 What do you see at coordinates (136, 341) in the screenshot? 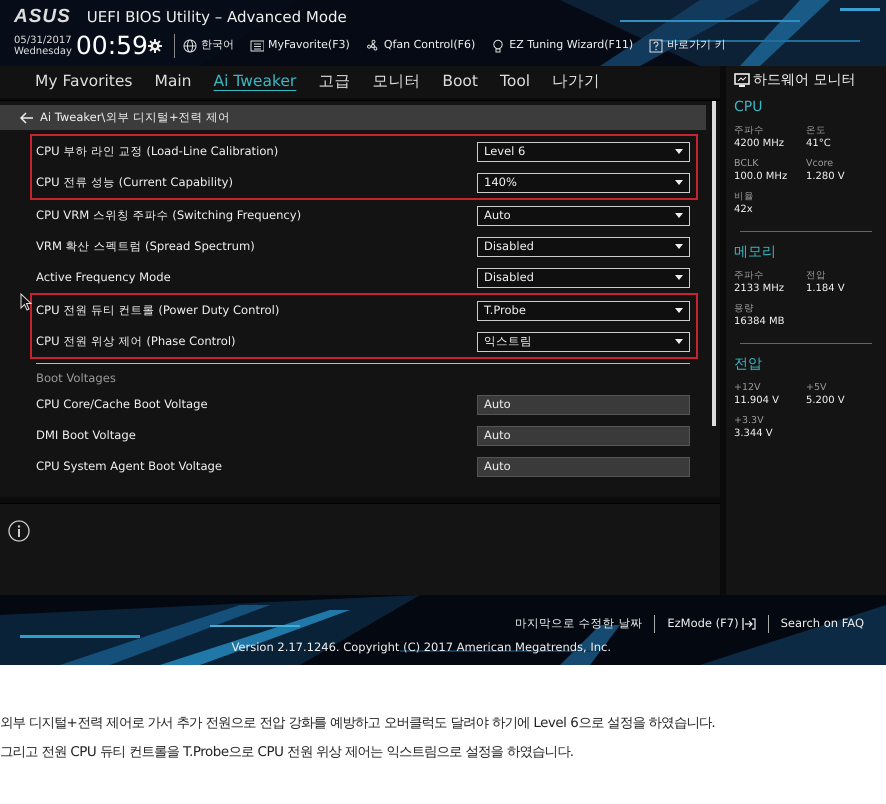
I see `setting-label: CPU 전원 위상 제어 (Phase Control)` at bounding box center [136, 341].